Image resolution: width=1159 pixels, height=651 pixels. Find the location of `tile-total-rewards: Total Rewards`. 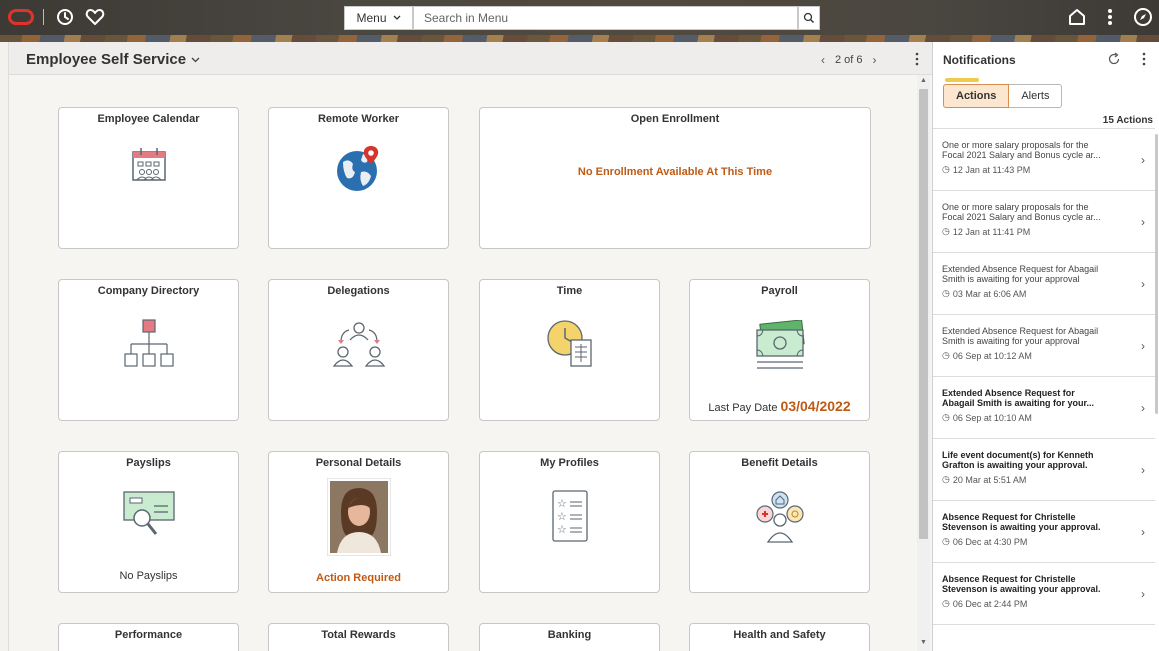

tile-total-rewards: Total Rewards is located at coordinates (358, 637).